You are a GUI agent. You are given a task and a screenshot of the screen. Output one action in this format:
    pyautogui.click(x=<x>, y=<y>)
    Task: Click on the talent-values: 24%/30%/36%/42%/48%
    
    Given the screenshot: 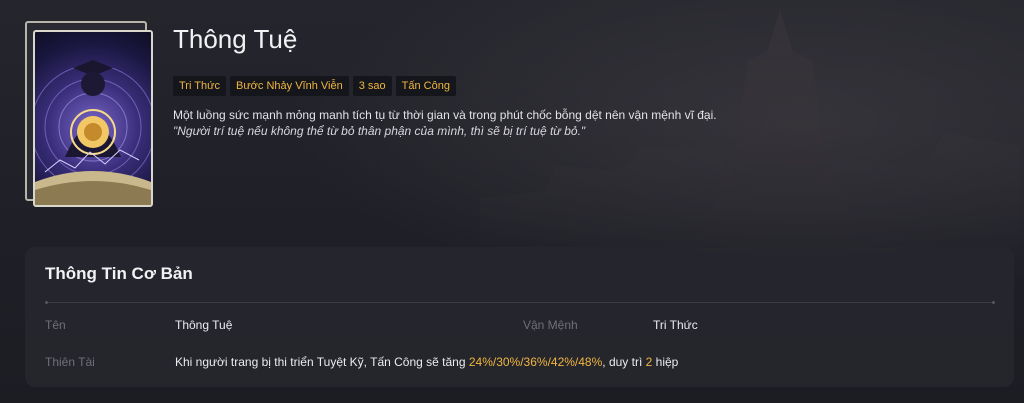 What is the action you would take?
    pyautogui.click(x=535, y=362)
    